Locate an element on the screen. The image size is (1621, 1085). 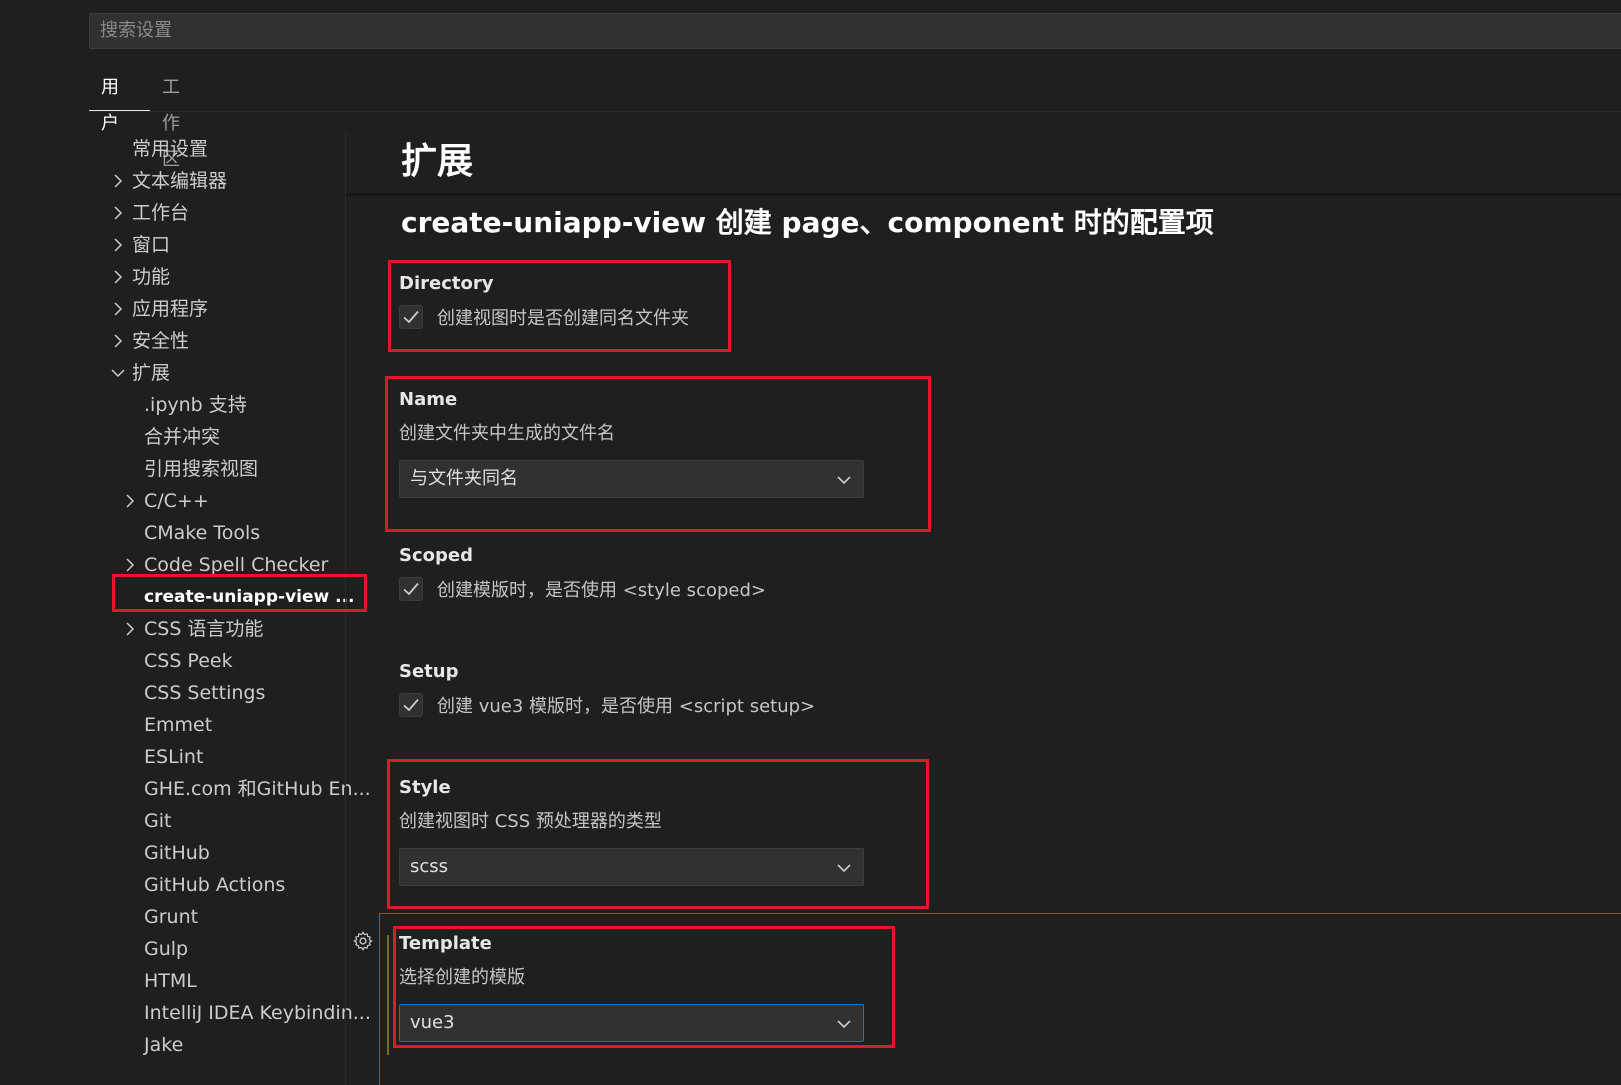
toc-item-label: 安全性 is located at coordinates (161, 341).